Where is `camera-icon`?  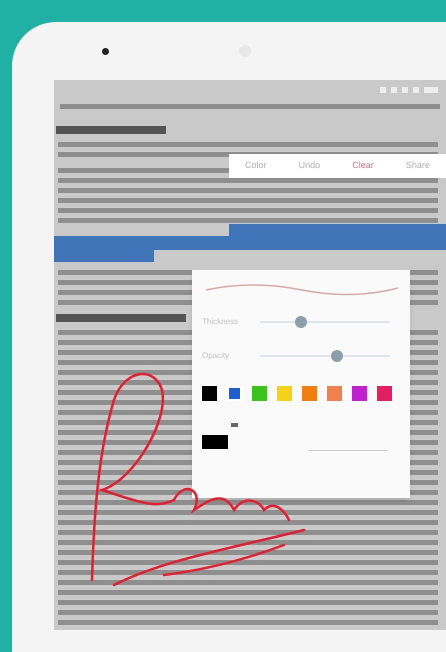 camera-icon is located at coordinates (105, 51).